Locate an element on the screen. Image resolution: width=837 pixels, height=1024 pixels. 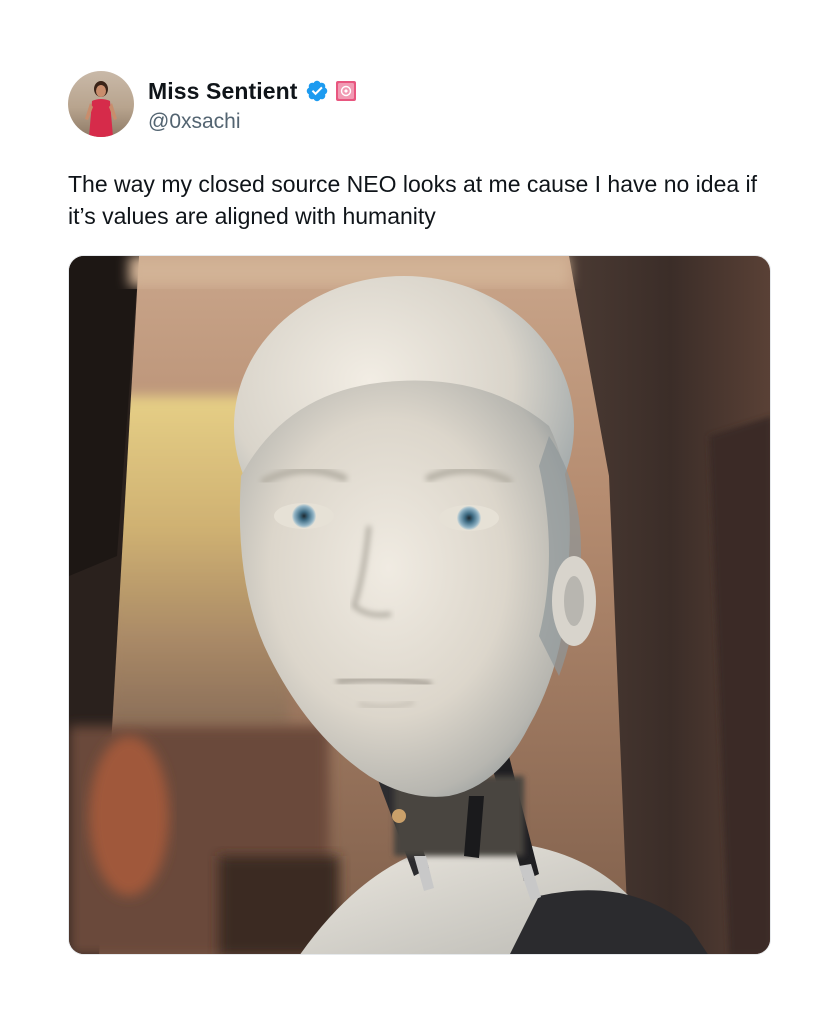
display-name: Miss Sentient is located at coordinates (223, 91).